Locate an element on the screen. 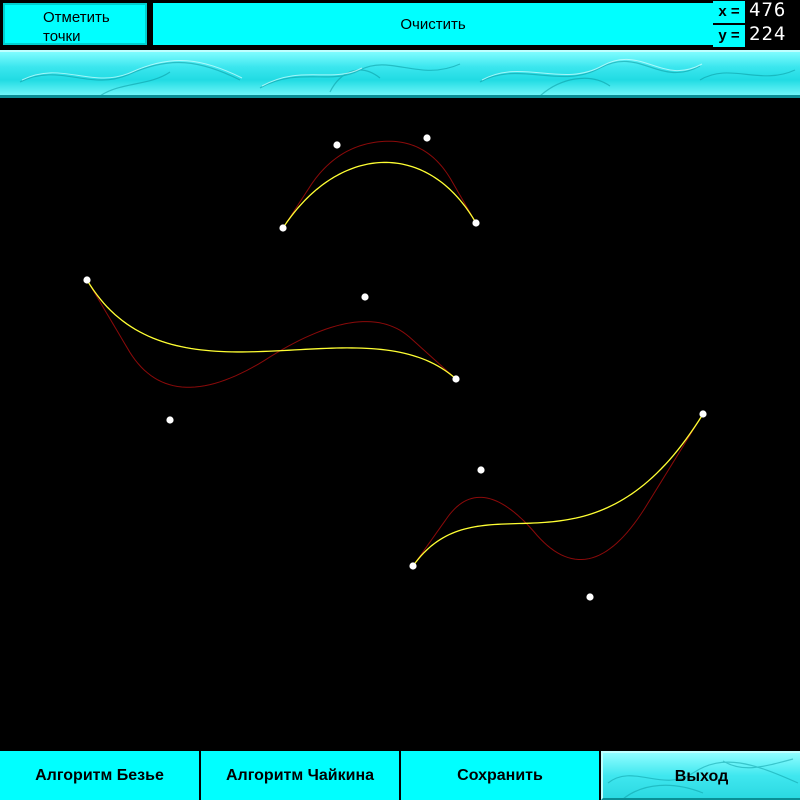 The width and height of the screenshot is (800, 800). bezier-algorithm-button: Алгоритм Безье is located at coordinates (99, 775).